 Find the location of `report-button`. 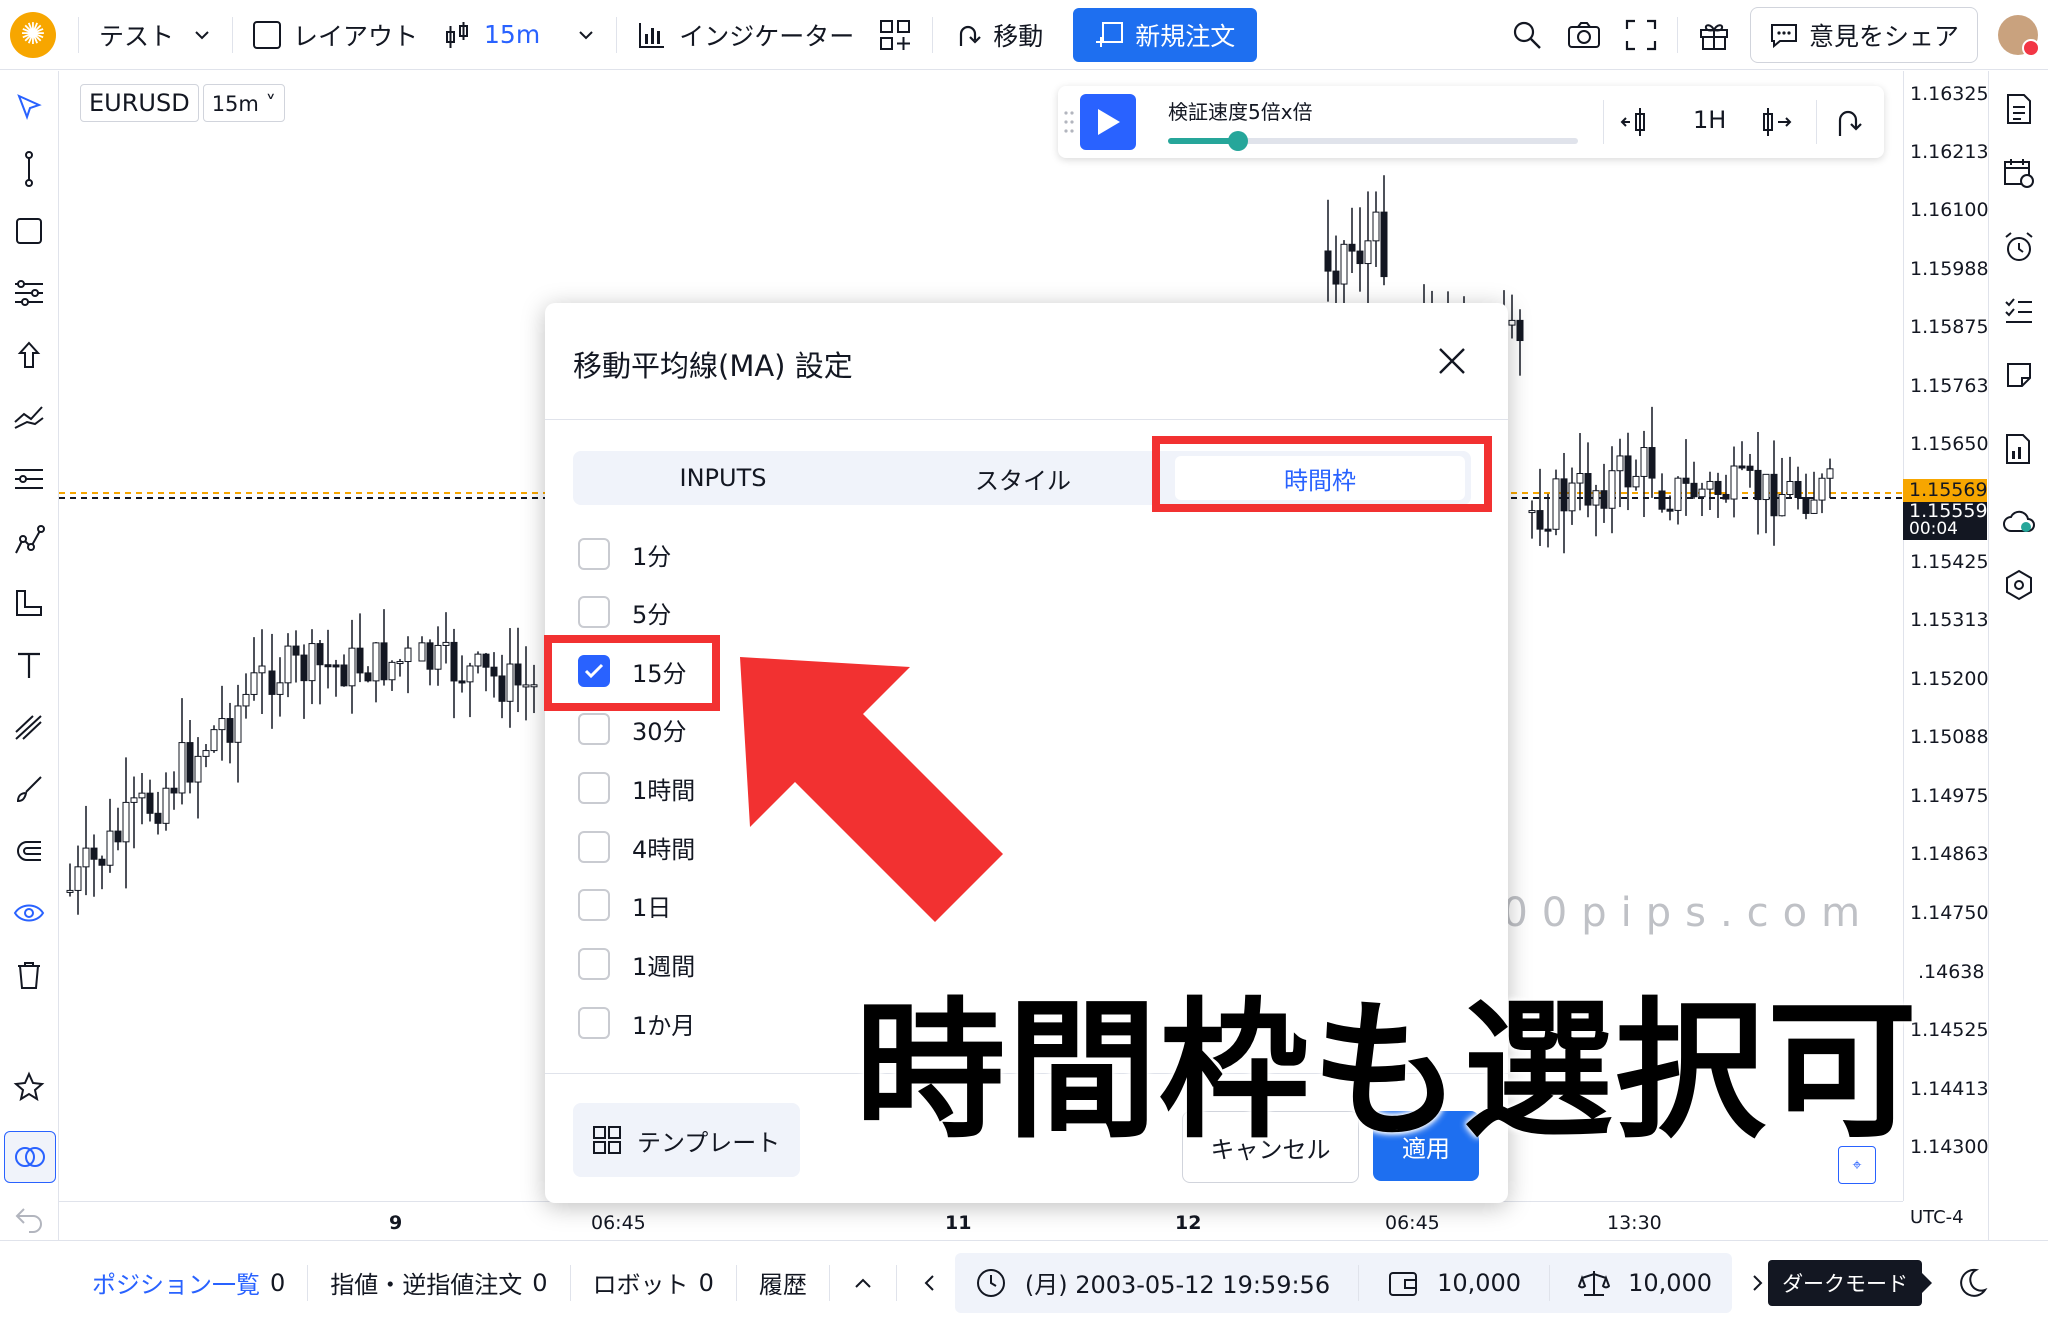

report-button is located at coordinates (2019, 449).